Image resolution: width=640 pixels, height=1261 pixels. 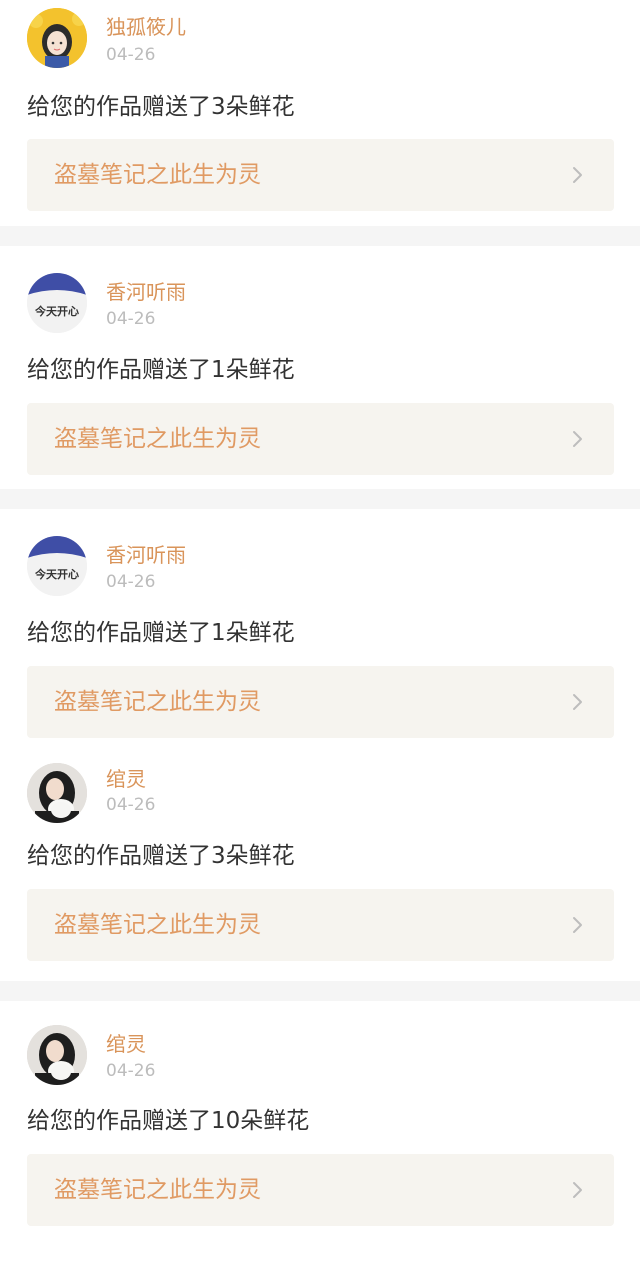 I want to click on cartoon-girl-icon, so click(x=57, y=38).